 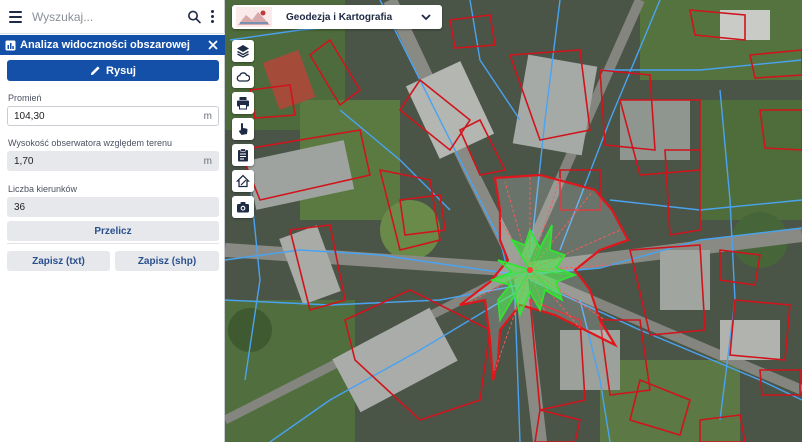 I want to click on cloud-icon, so click(x=243, y=77).